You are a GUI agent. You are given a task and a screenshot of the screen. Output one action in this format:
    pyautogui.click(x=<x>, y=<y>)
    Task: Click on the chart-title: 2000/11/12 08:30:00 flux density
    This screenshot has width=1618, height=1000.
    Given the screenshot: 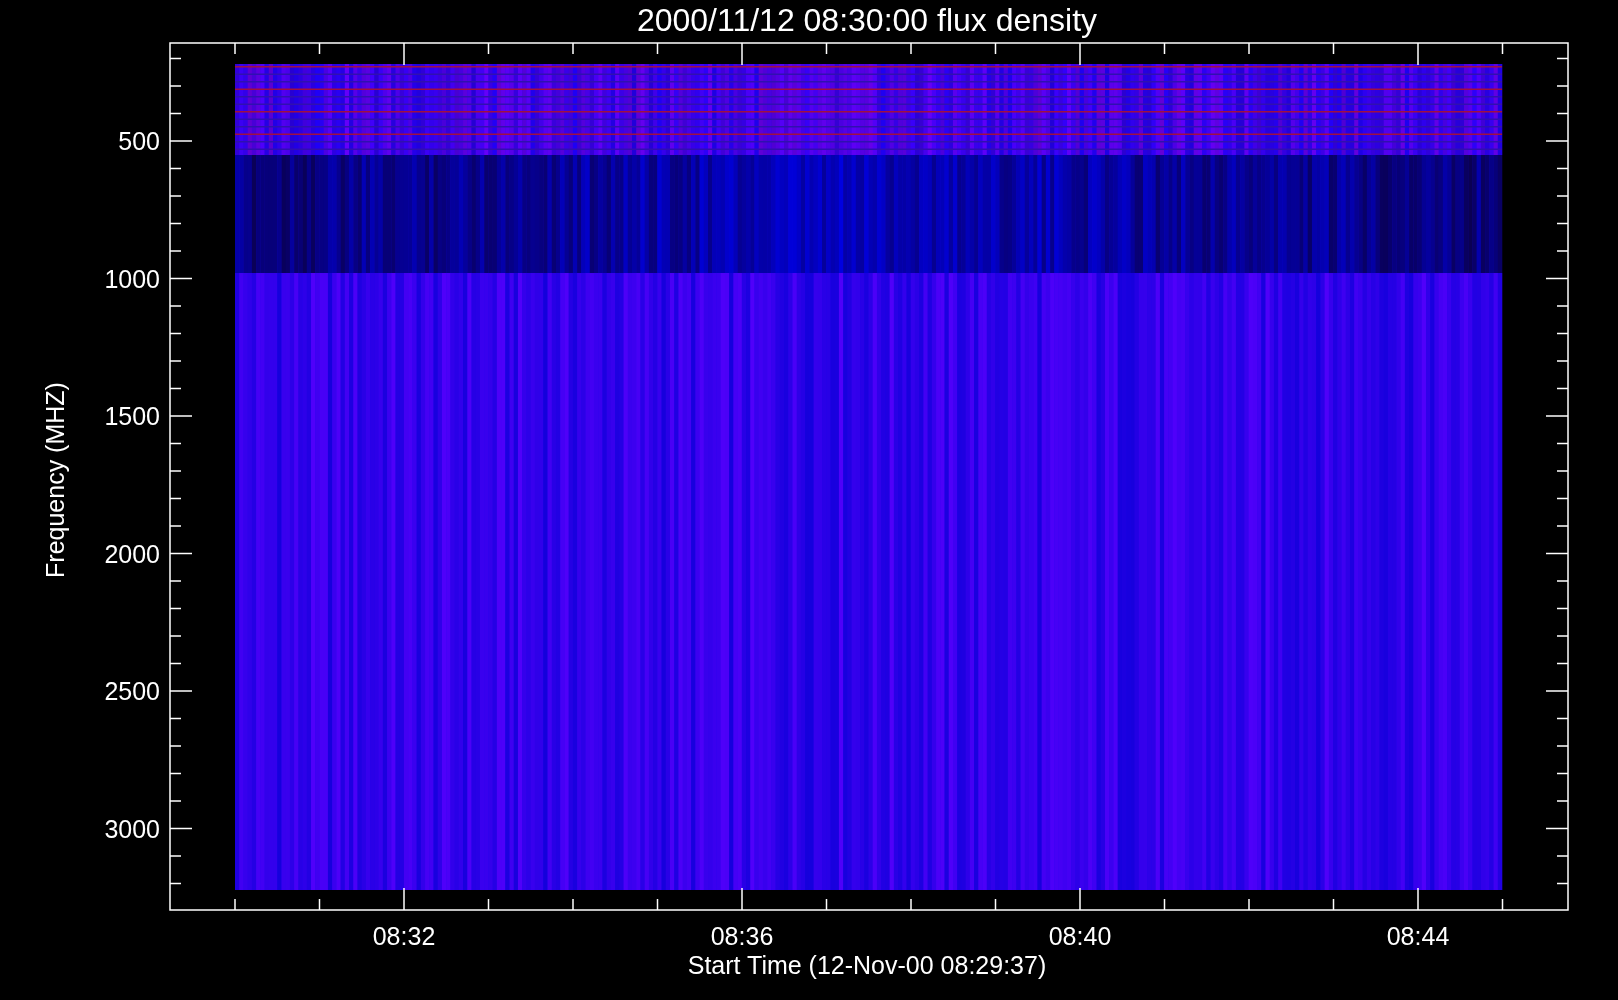 What is the action you would take?
    pyautogui.click(x=867, y=20)
    